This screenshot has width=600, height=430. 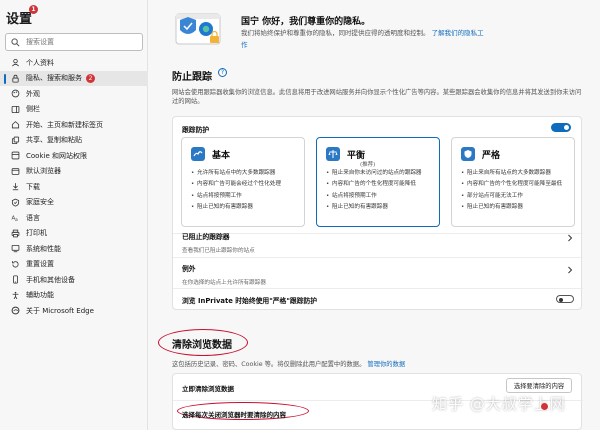 I want to click on mode-bullet: 阻止来自所有站点的大多数跟踪器, so click(x=516, y=174).